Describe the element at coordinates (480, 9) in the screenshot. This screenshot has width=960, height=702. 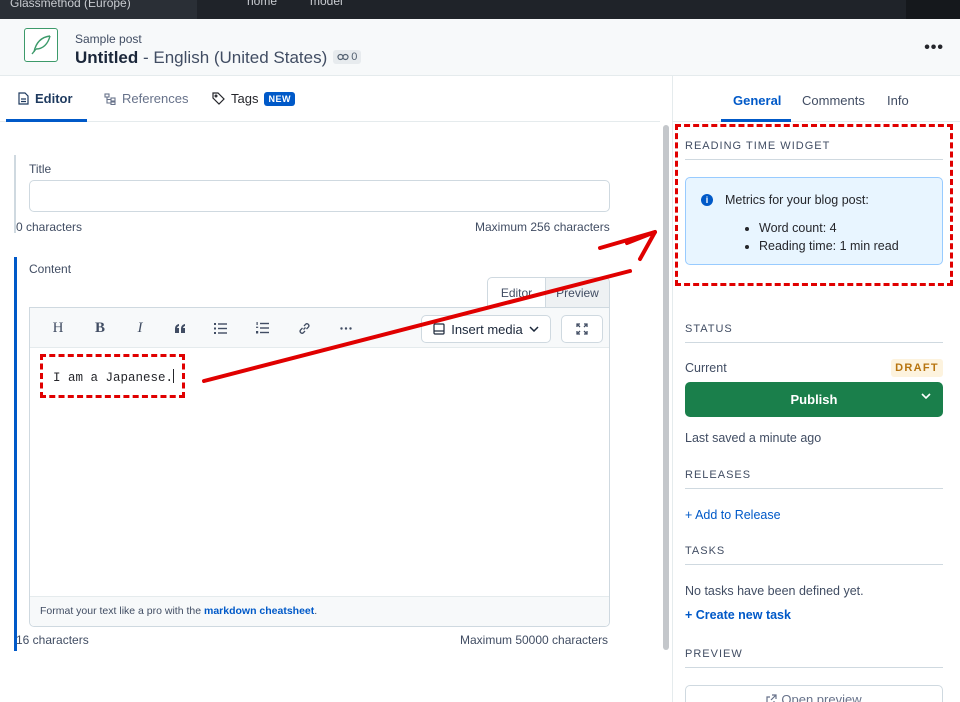
I see `top-navigation-bar: Glassmethod (Europe) home model` at that location.